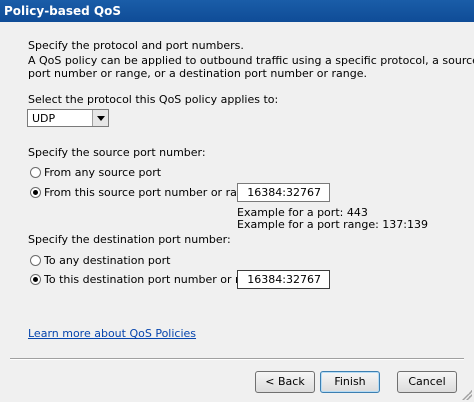 Image resolution: width=474 pixels, height=402 pixels. I want to click on chevron-down-icon, so click(100, 118).